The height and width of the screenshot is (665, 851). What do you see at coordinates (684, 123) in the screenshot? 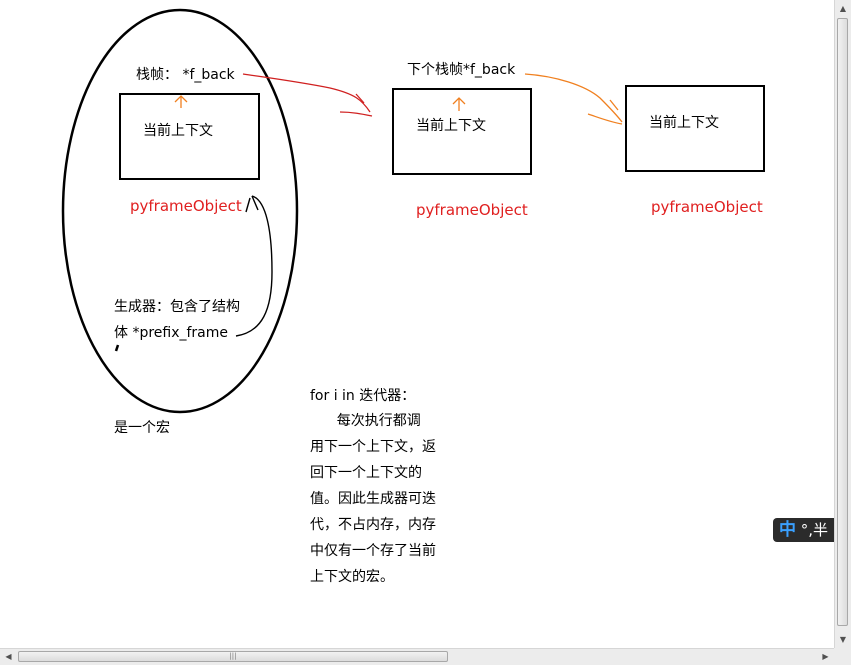
I see `box-text-3: 当前上下文` at bounding box center [684, 123].